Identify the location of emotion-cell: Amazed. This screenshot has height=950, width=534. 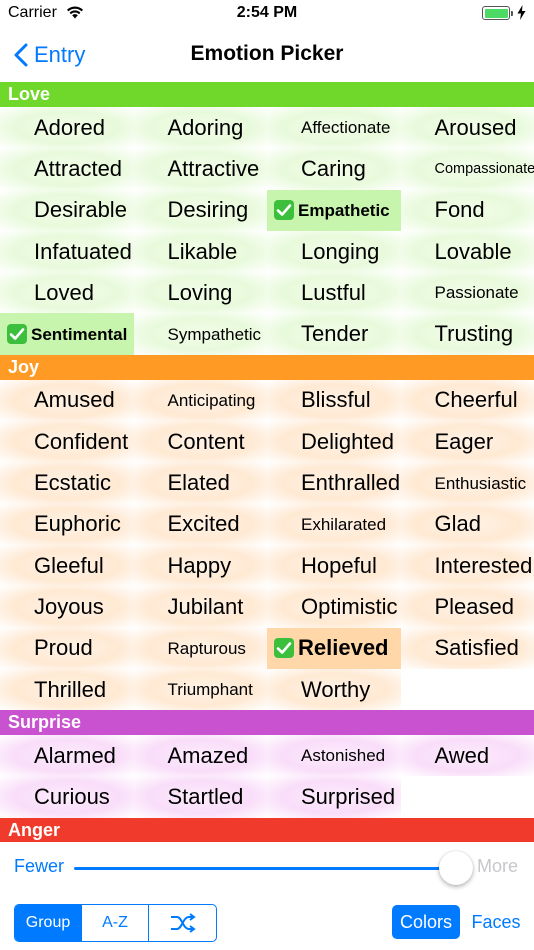
(200, 756).